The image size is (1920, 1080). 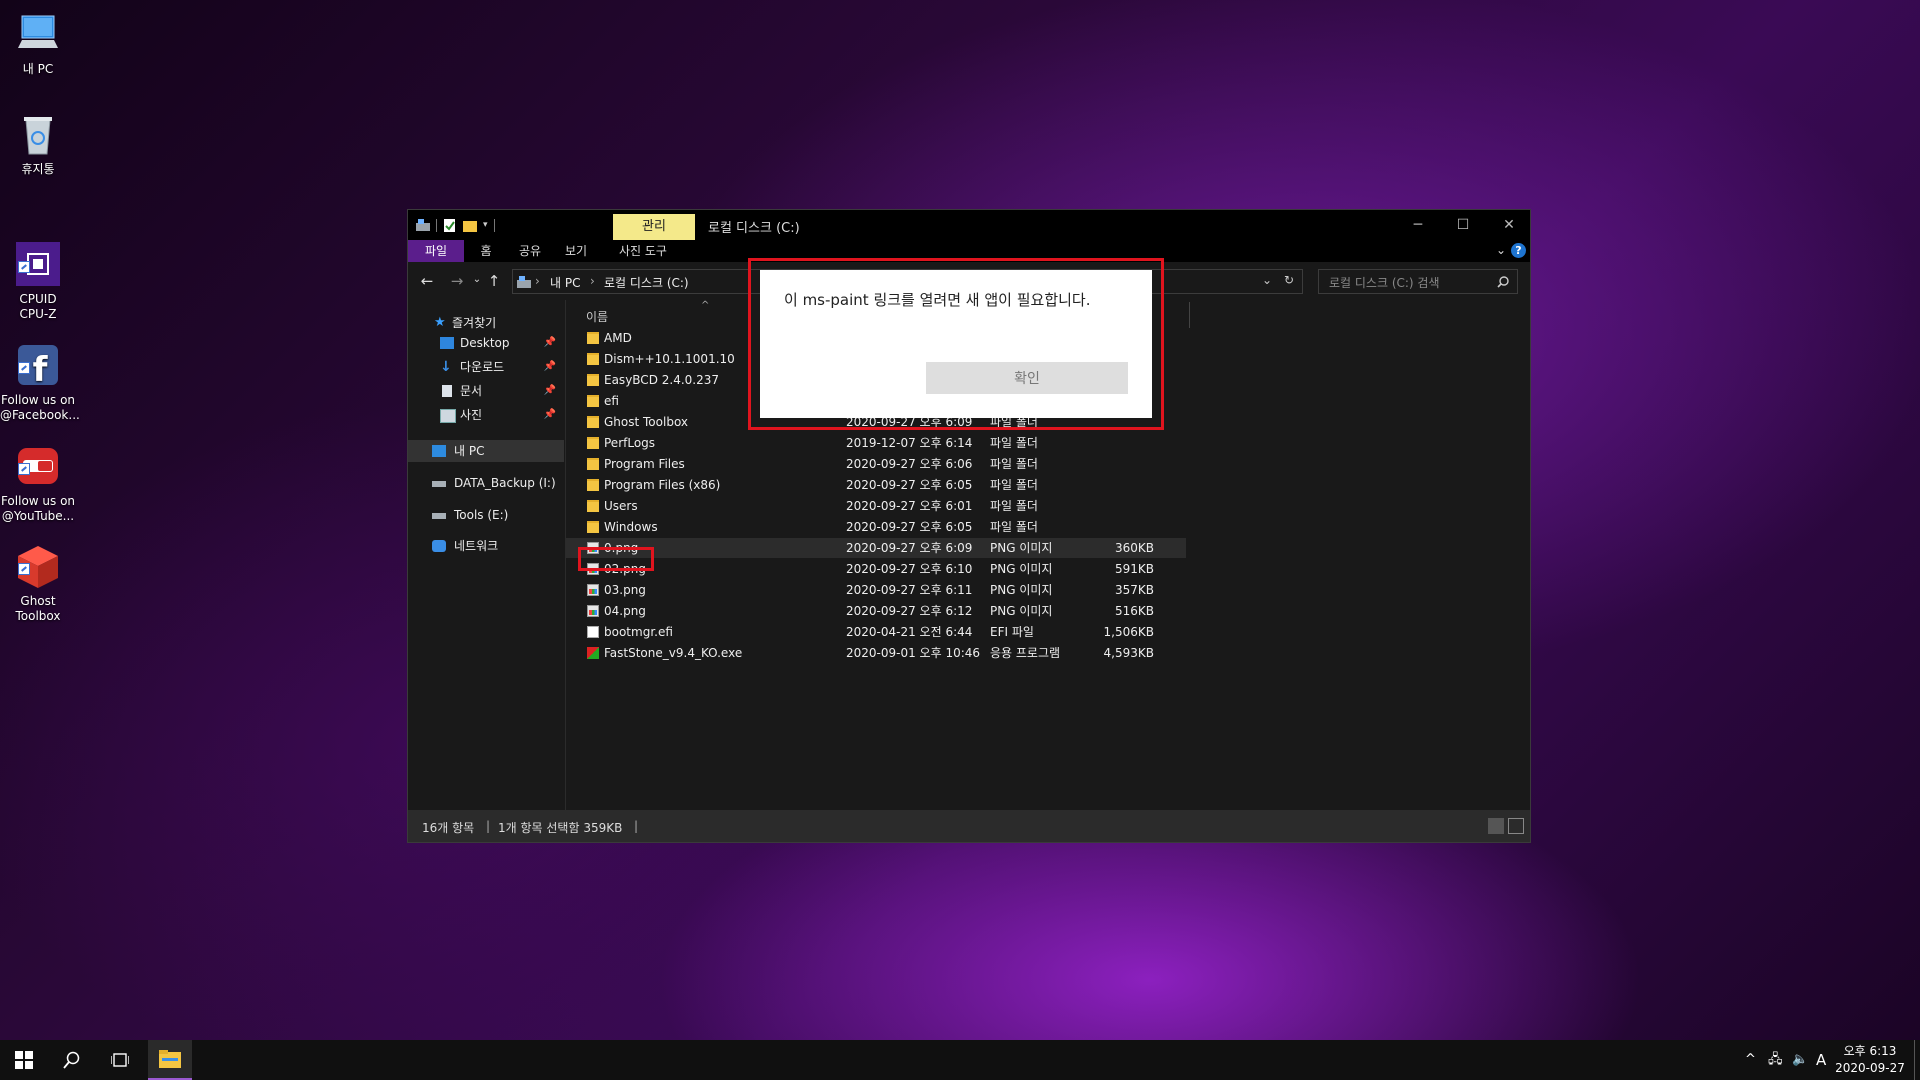 I want to click on application-icon, so click(x=593, y=653).